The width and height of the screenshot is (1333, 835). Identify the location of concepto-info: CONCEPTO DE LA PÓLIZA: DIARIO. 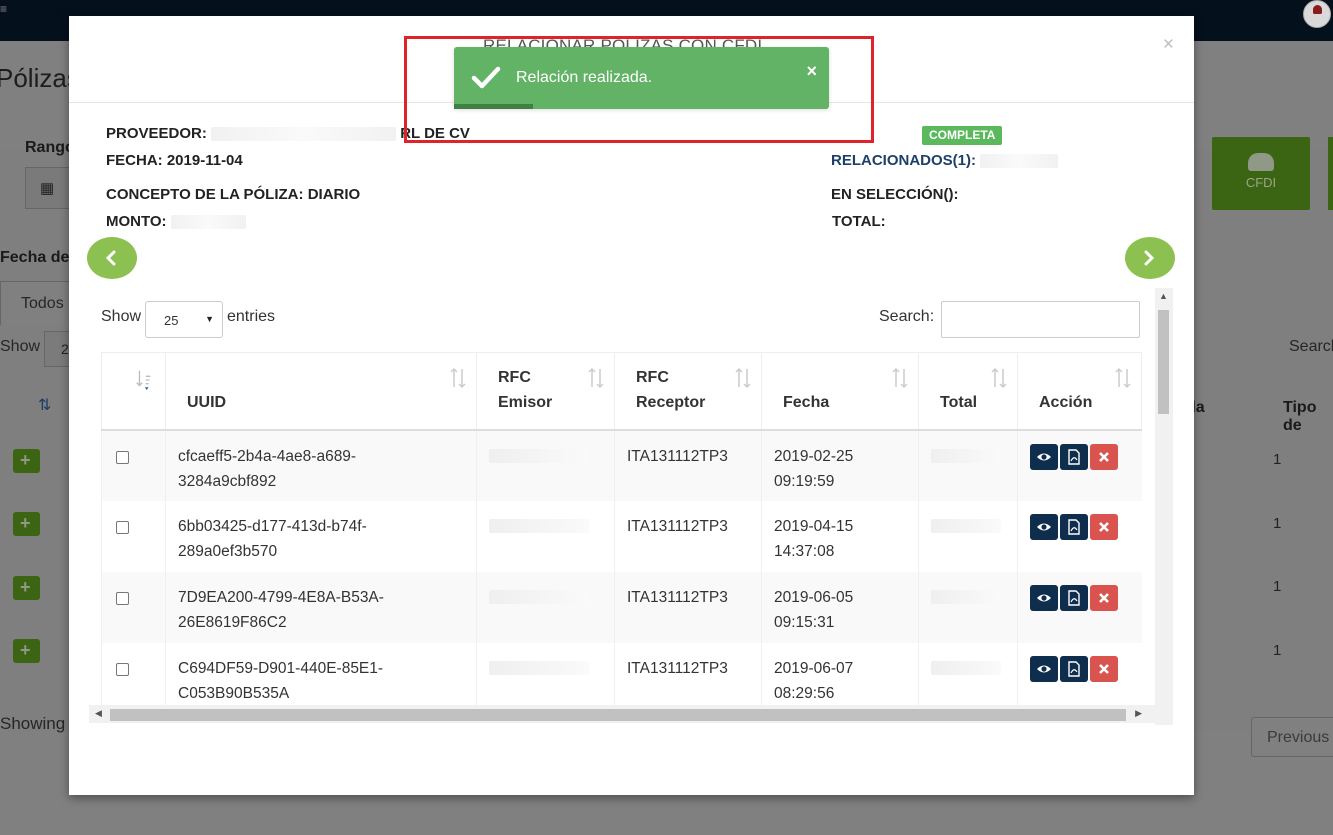
(233, 194).